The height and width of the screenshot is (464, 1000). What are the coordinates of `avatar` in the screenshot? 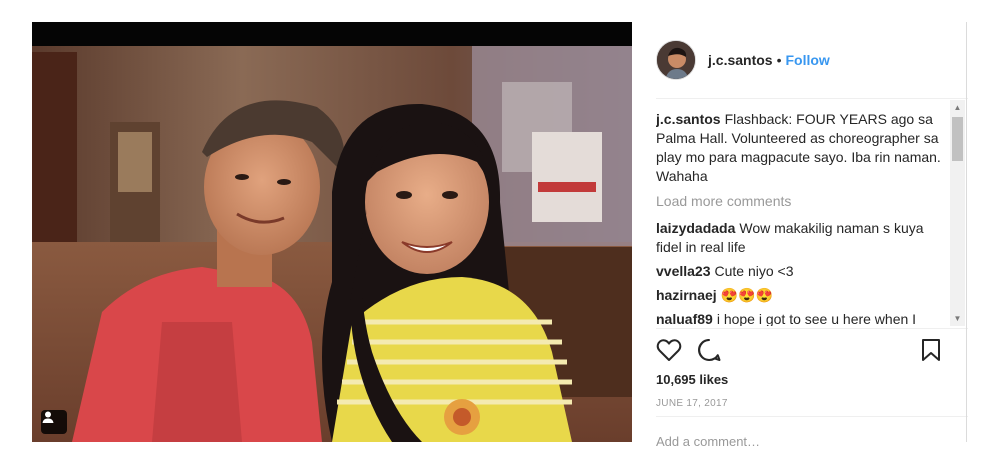 It's located at (676, 60).